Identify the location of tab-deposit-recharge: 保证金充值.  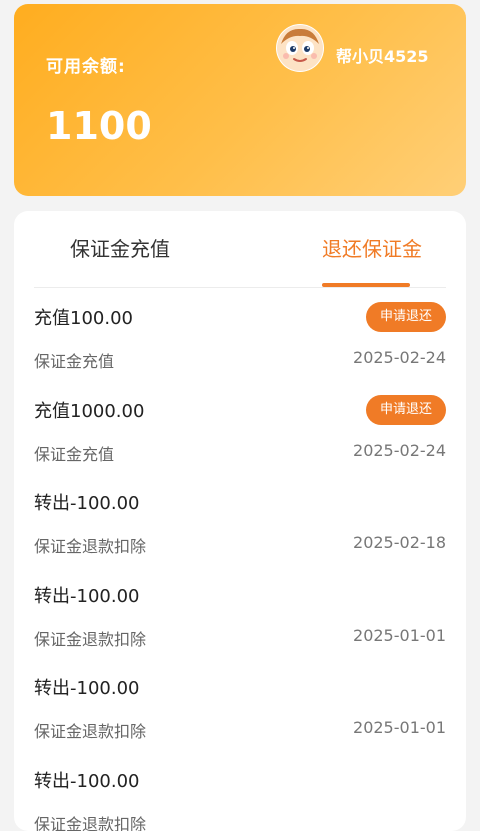
(120, 247).